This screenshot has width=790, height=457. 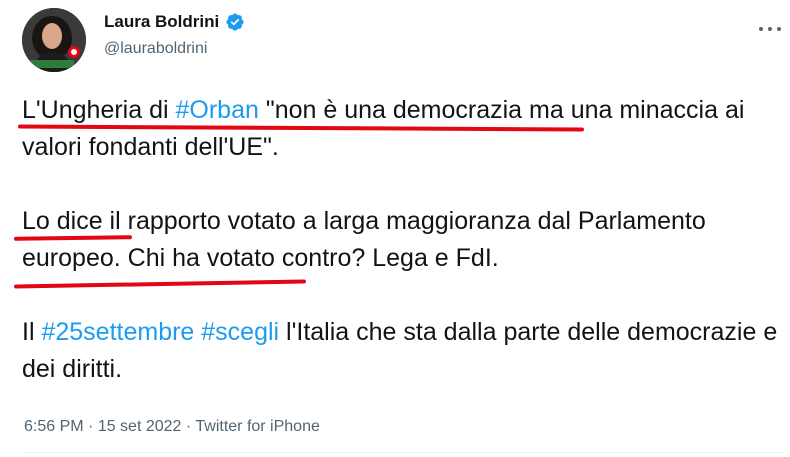 I want to click on hashtag-scegli: #scegli, so click(x=240, y=332).